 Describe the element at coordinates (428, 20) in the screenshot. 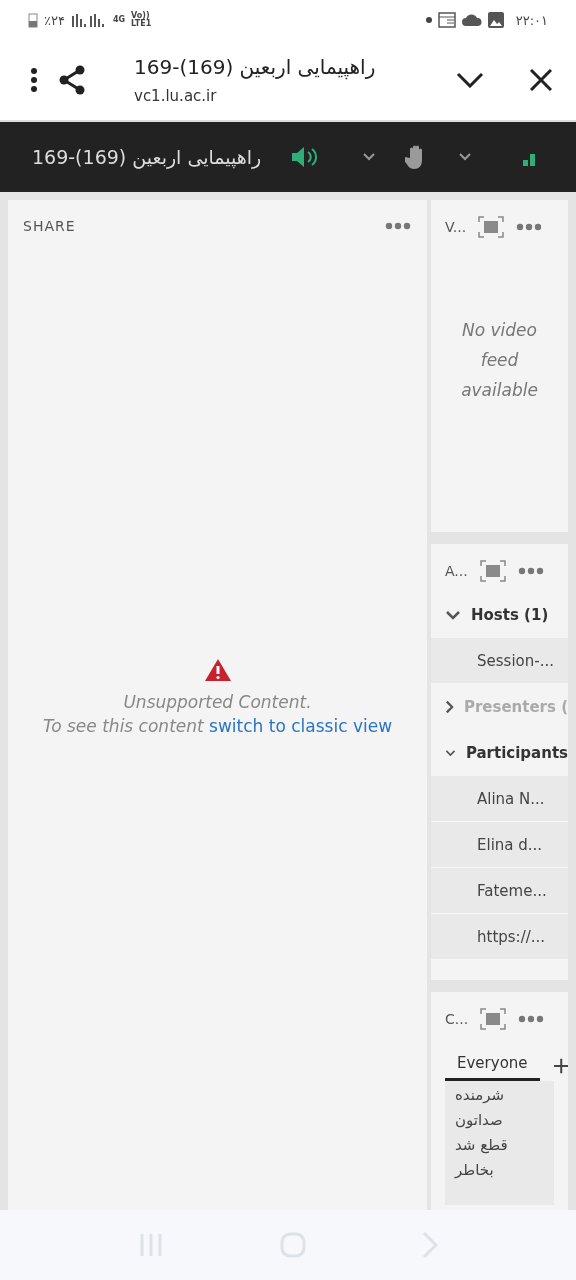

I see `dot-icon` at that location.